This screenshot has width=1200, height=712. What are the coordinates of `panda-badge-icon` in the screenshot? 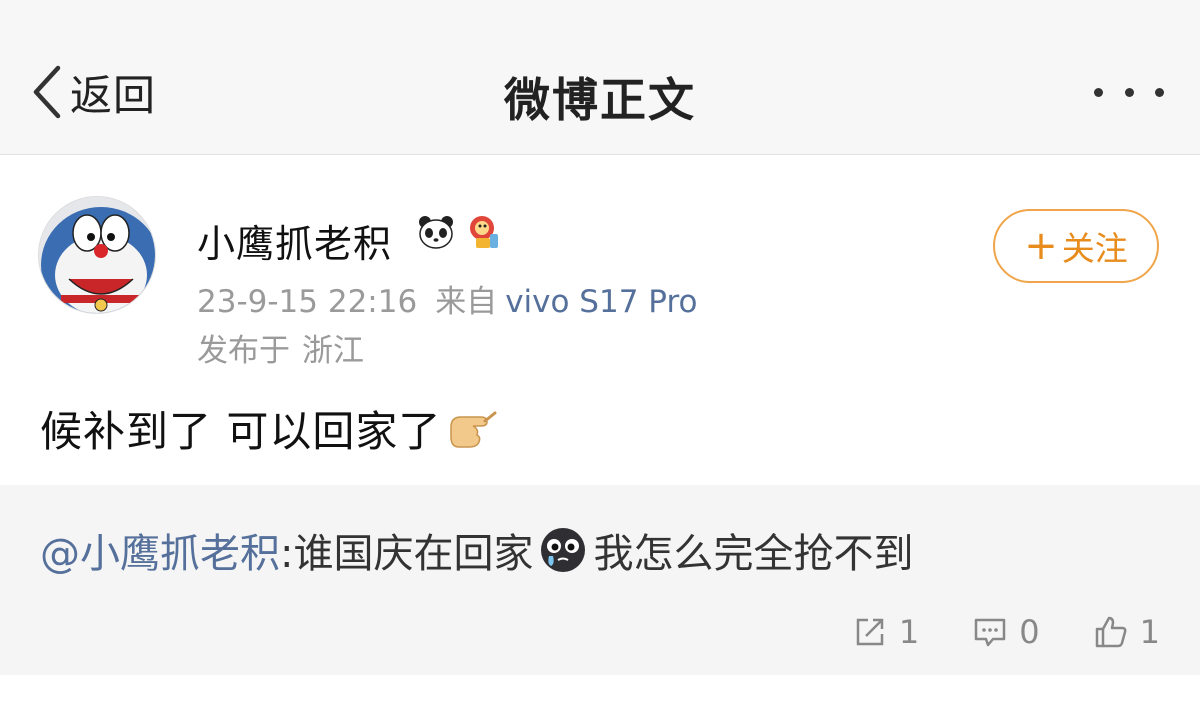 It's located at (436, 232).